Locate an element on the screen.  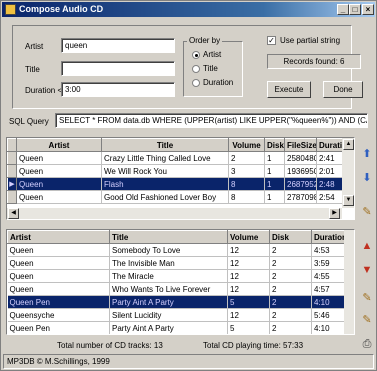
cd-track-cell: The Invisible Man is located at coordinates (168, 263).